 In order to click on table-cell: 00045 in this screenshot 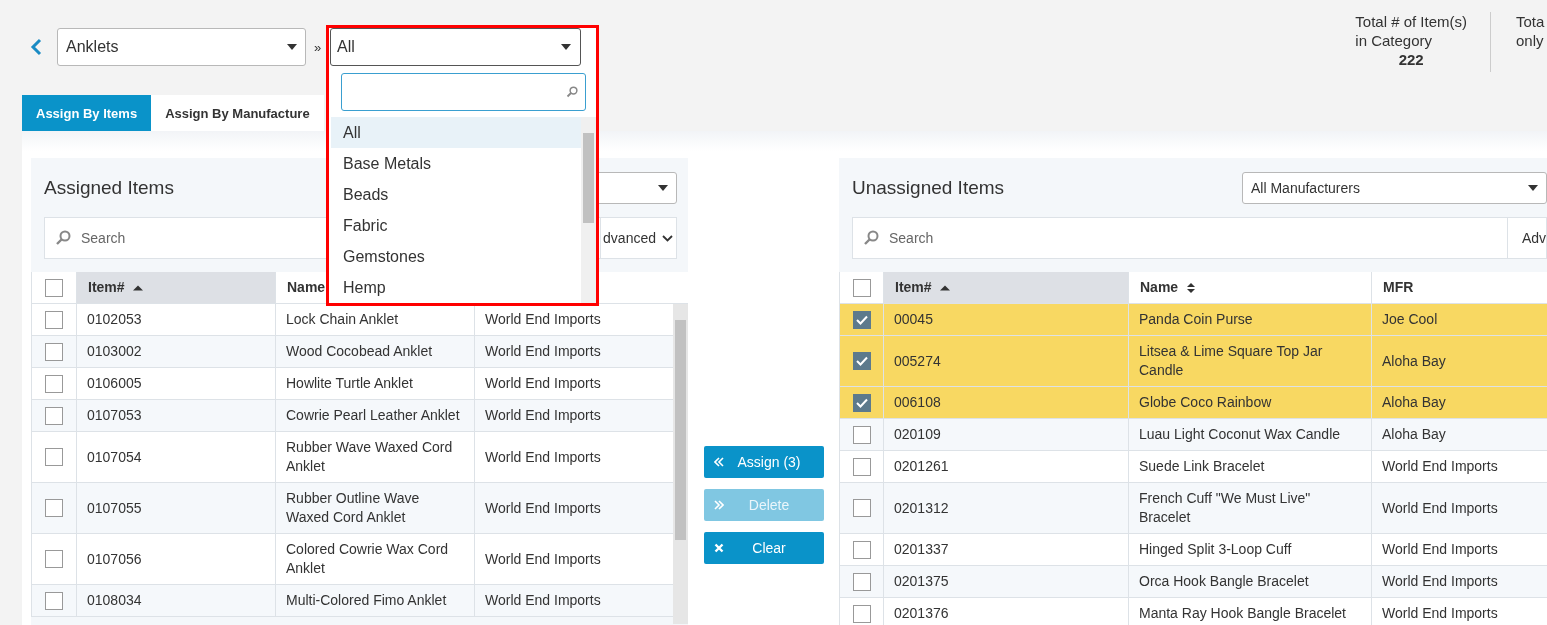, I will do `click(1005, 319)`.